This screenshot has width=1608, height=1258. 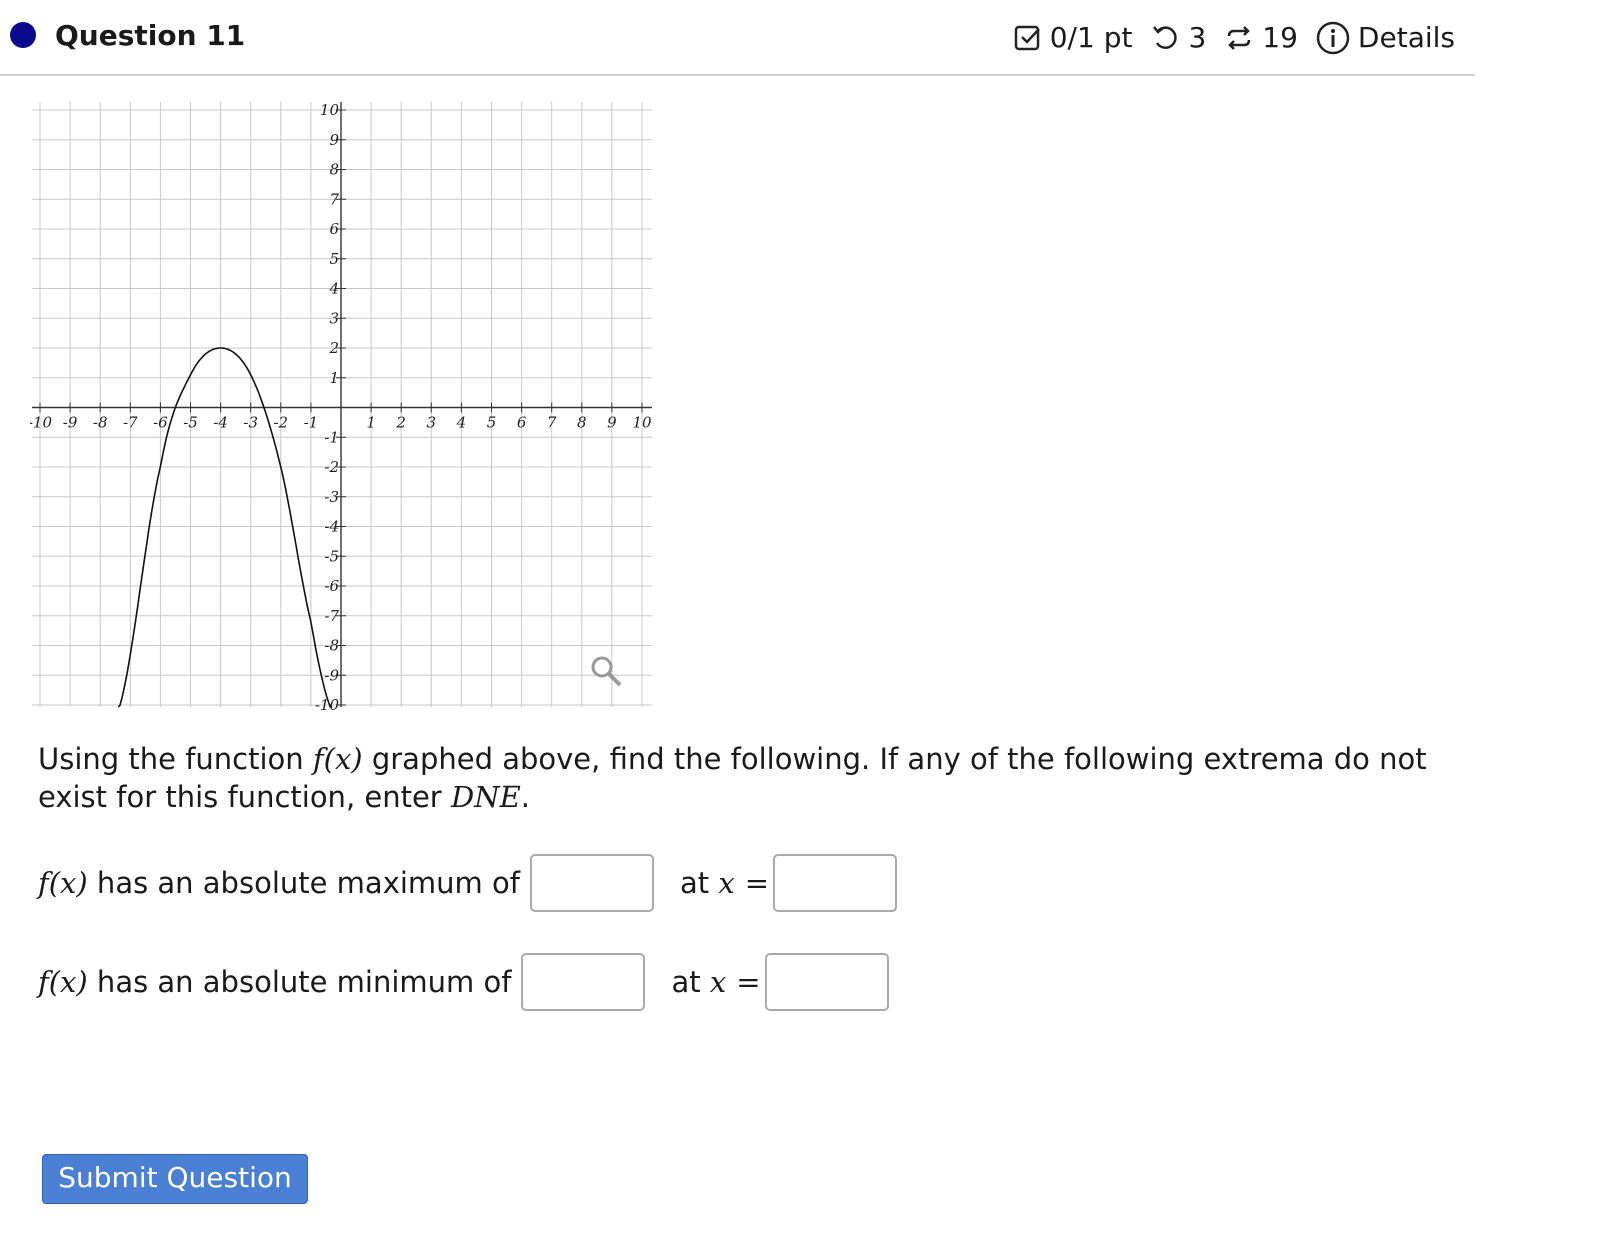 I want to click on points-text: 0/1 pt, so click(x=1091, y=37).